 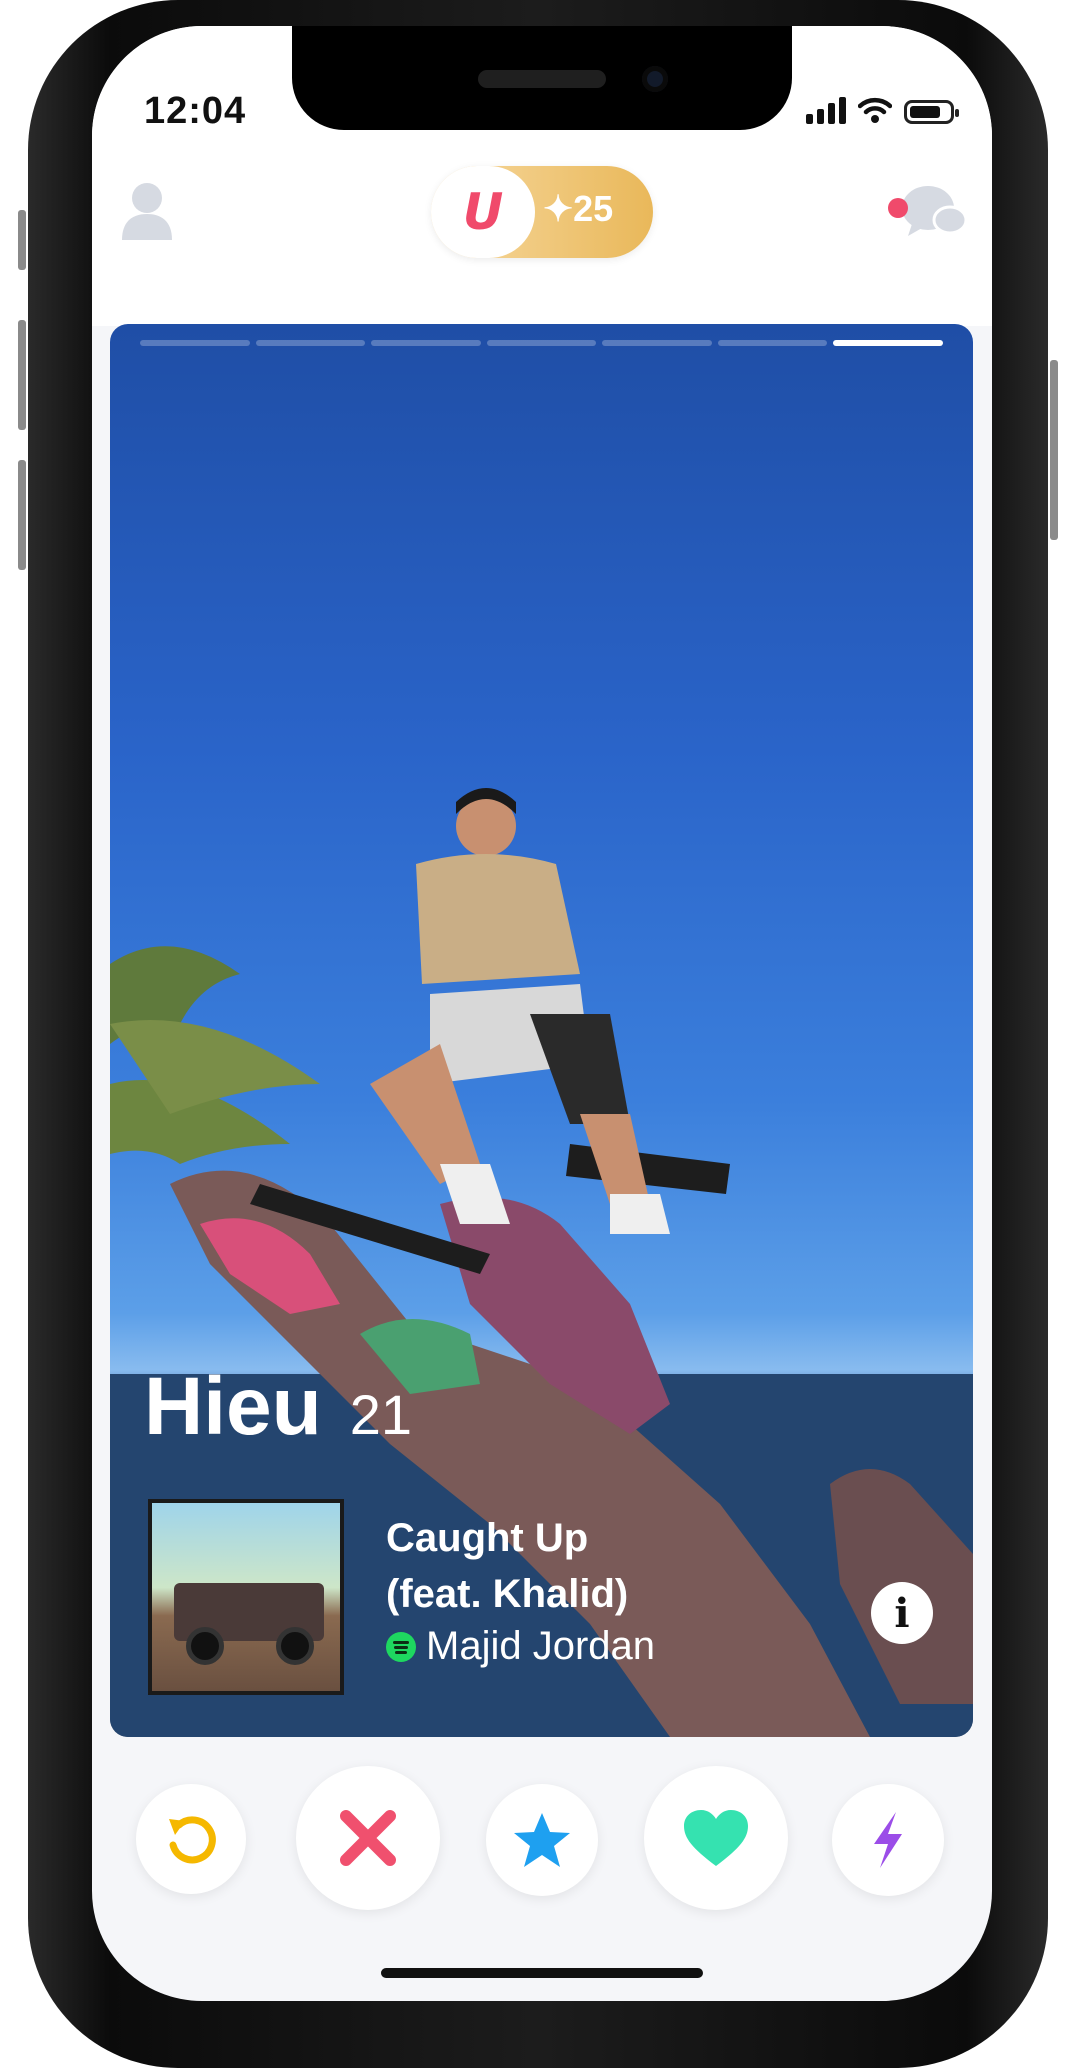 I want to click on action-bar, so click(x=542, y=1839).